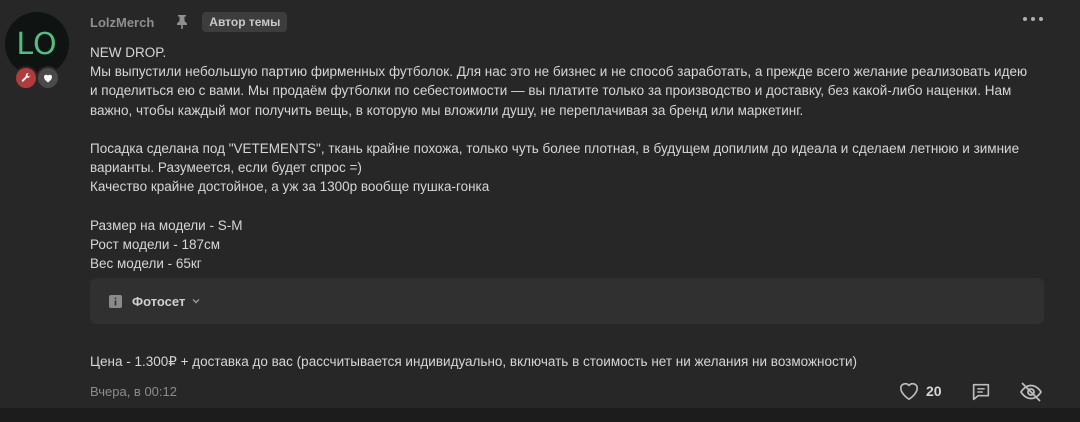  What do you see at coordinates (146, 264) in the screenshot?
I see `post-text-line: Вес модели - 65кг` at bounding box center [146, 264].